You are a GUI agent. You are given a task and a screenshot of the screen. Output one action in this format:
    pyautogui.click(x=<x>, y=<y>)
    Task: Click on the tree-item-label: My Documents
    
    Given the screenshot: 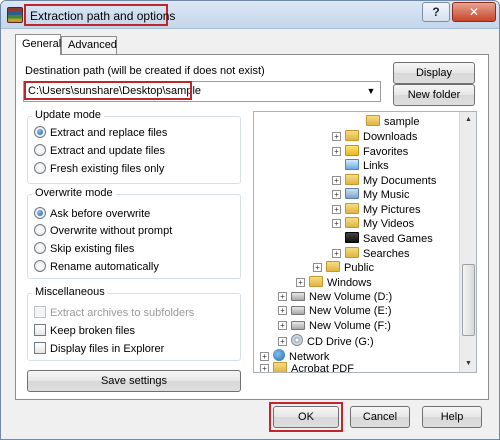 What is the action you would take?
    pyautogui.click(x=400, y=181)
    